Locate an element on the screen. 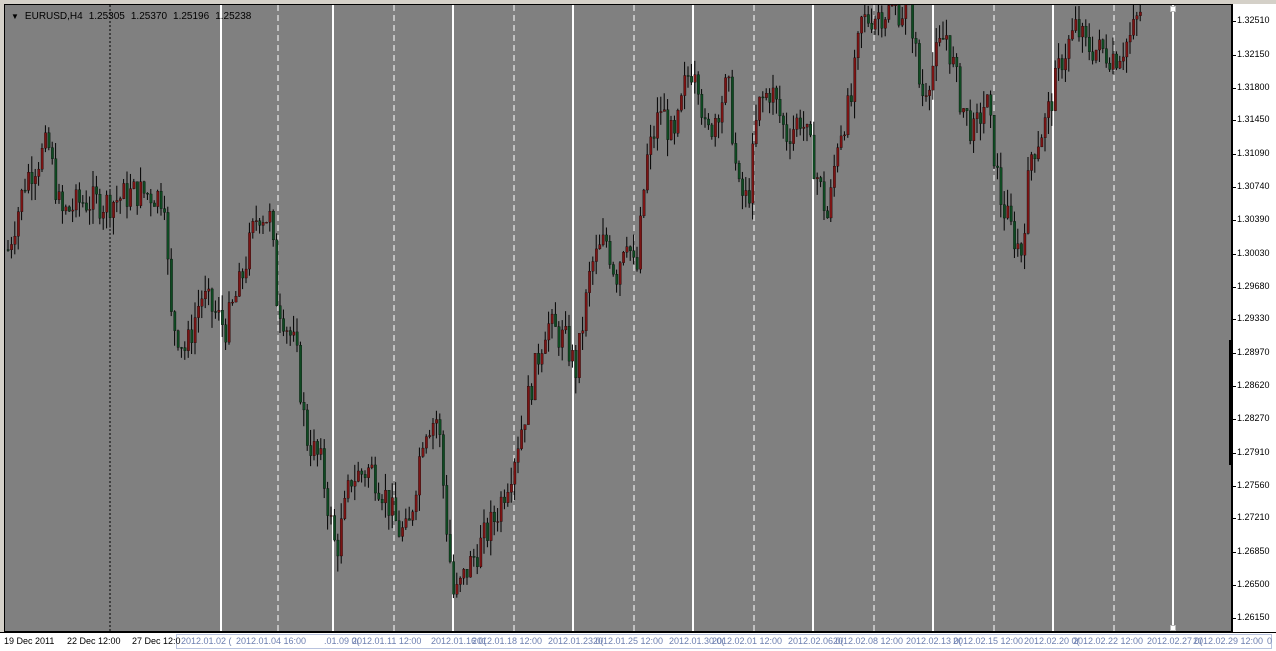 The image size is (1276, 651). period-end-handle-bottom is located at coordinates (1173, 628).